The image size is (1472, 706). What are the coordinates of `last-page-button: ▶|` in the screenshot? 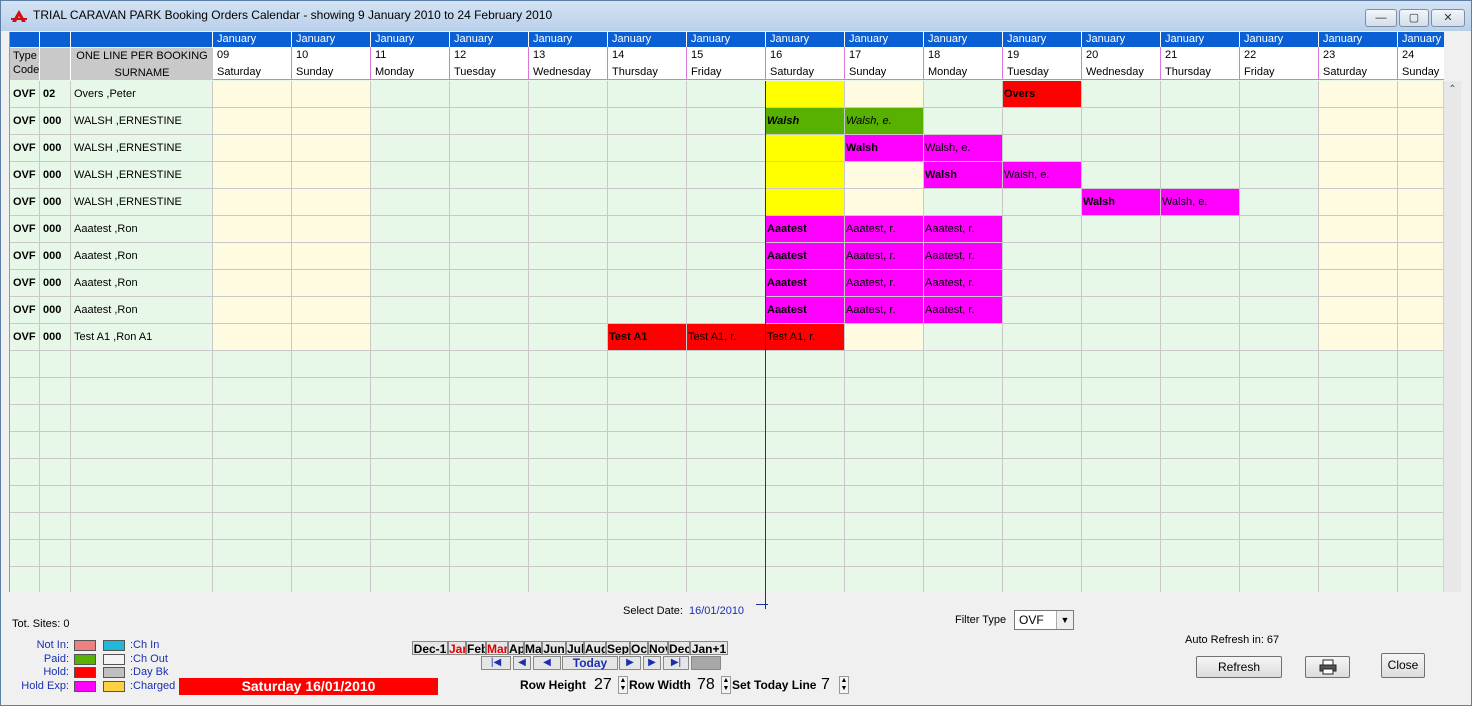 It's located at (676, 663).